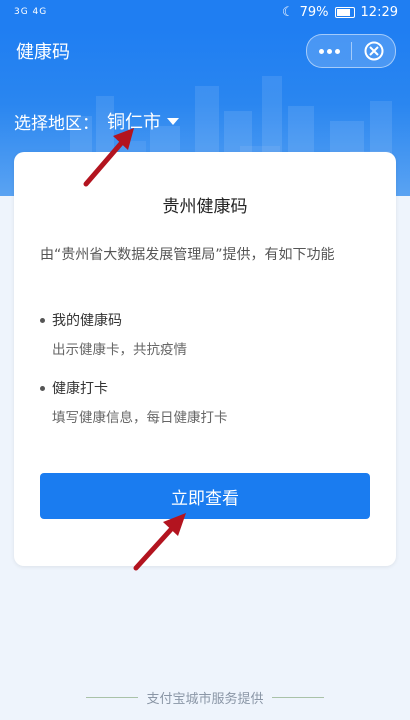 This screenshot has height=720, width=410. I want to click on region-selector: 选择地区： 铜仁市, so click(96, 121).